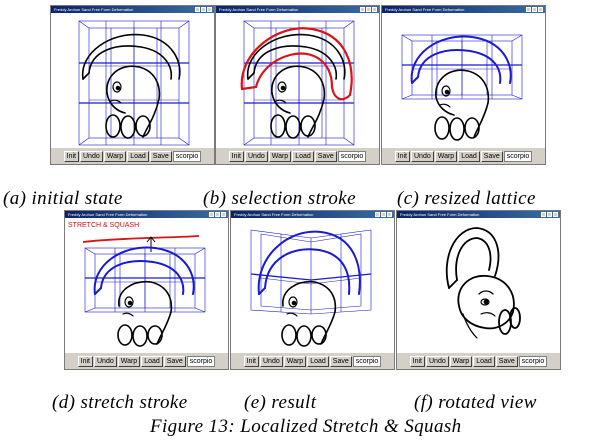 This screenshot has height=444, width=596. I want to click on caption-c: (c) resized lattice, so click(466, 198).